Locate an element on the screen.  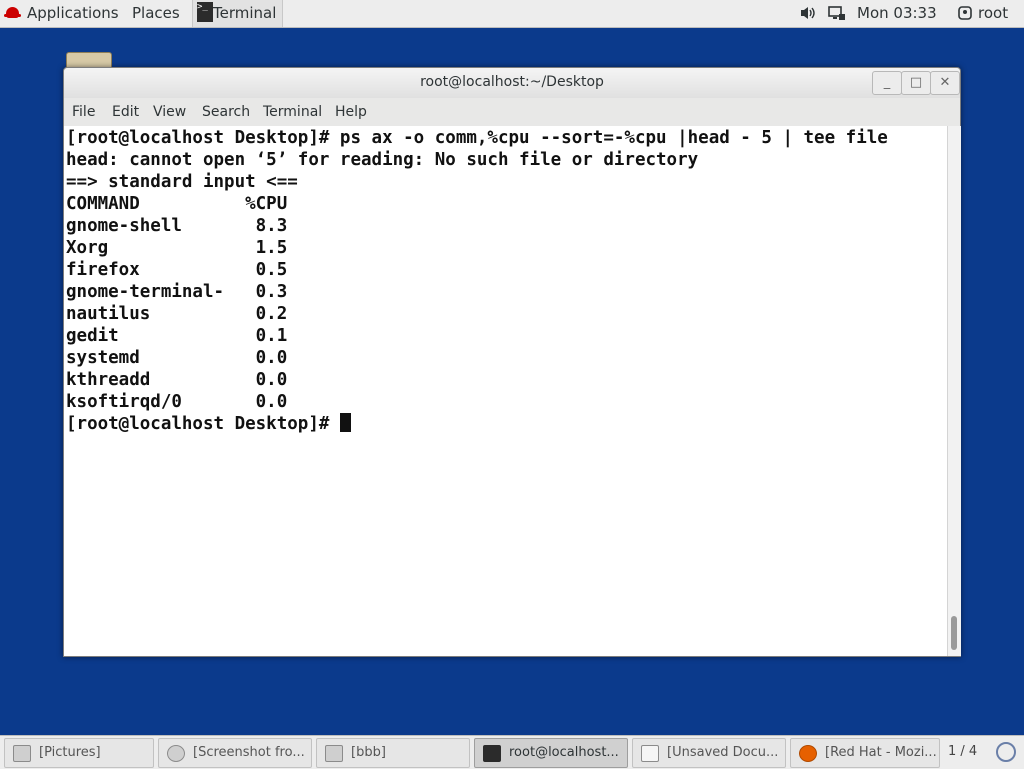
firefox-icon is located at coordinates (808, 753).